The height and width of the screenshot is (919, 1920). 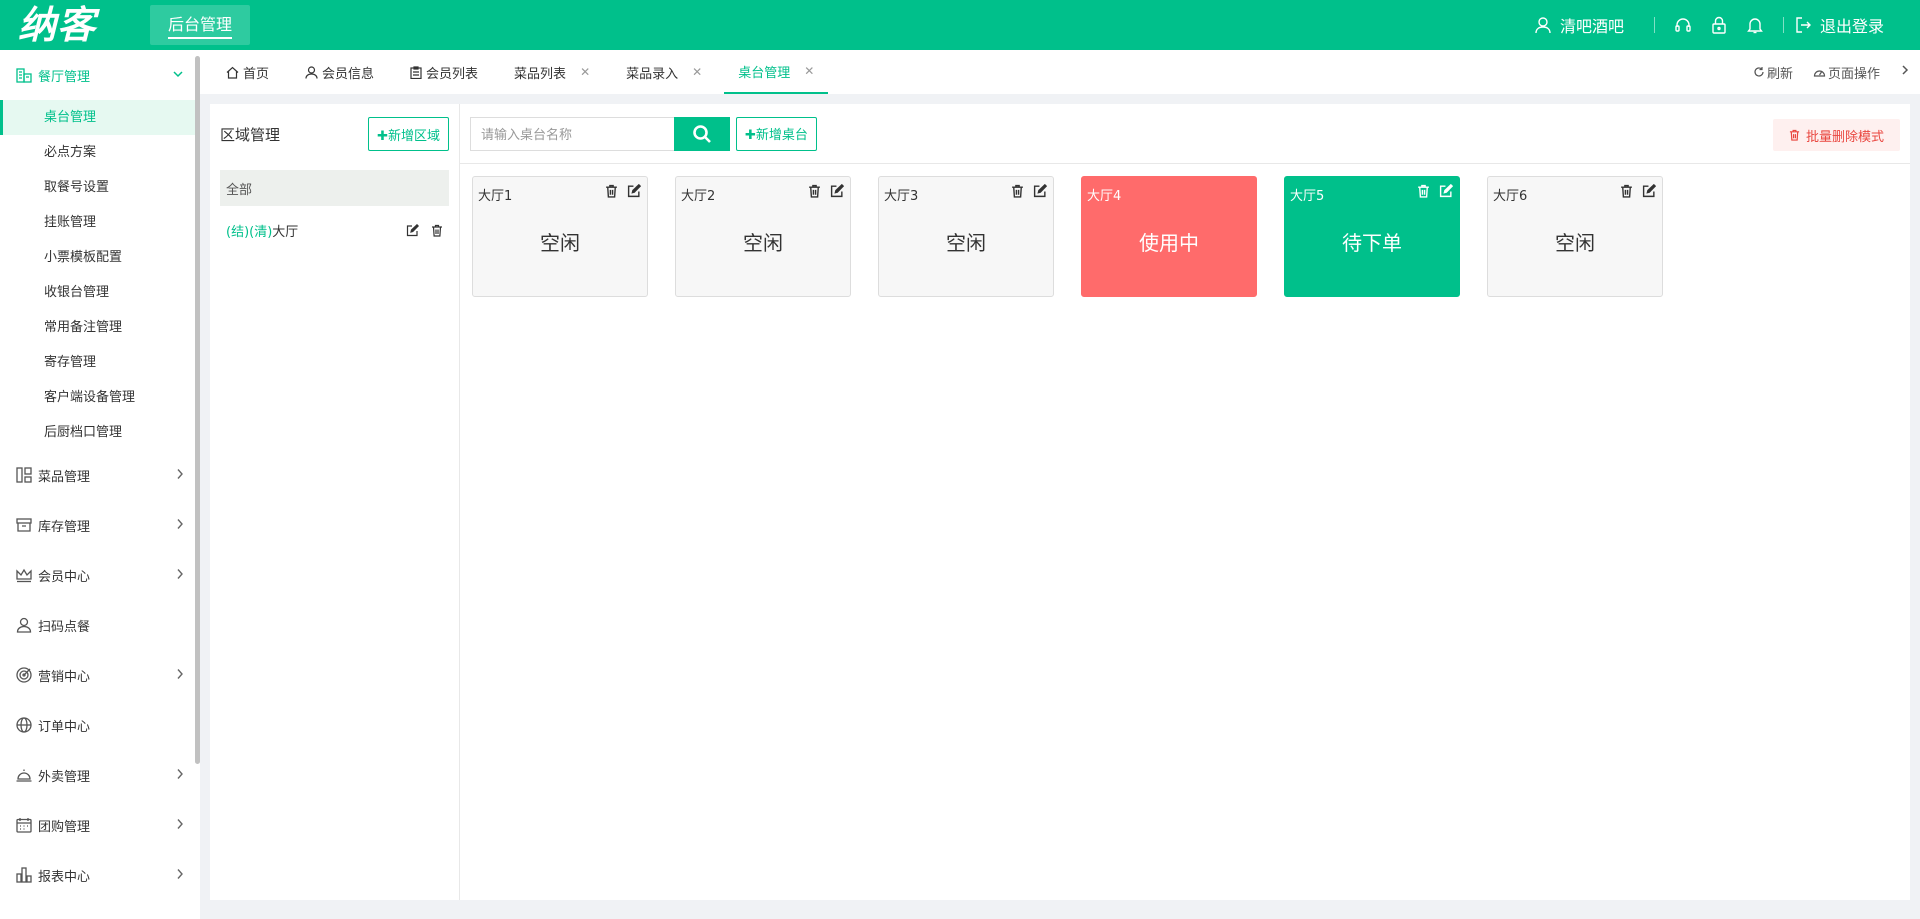 I want to click on sidebar-group: 团购管理, so click(x=100, y=825).